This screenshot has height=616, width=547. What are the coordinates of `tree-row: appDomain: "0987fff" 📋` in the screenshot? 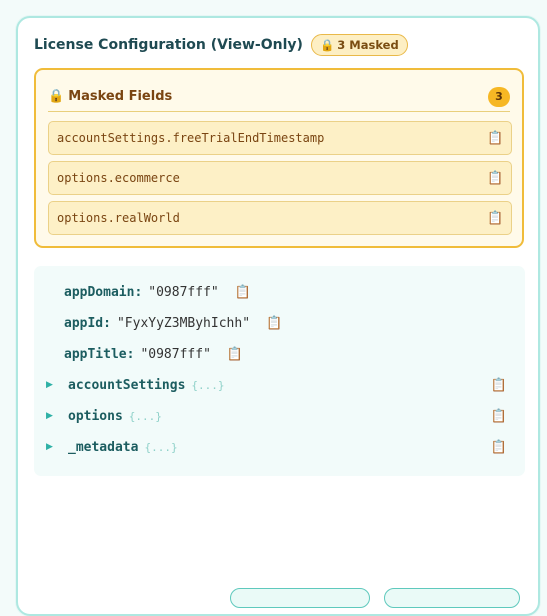 It's located at (279, 292).